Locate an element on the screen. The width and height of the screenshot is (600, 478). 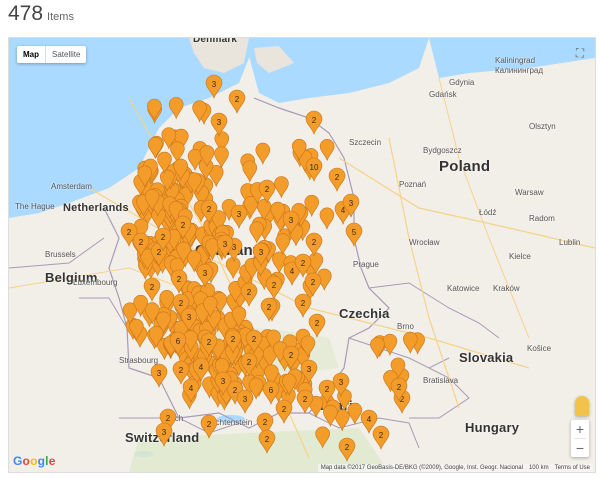
map-cluster-marker: 5 is located at coordinates (354, 234).